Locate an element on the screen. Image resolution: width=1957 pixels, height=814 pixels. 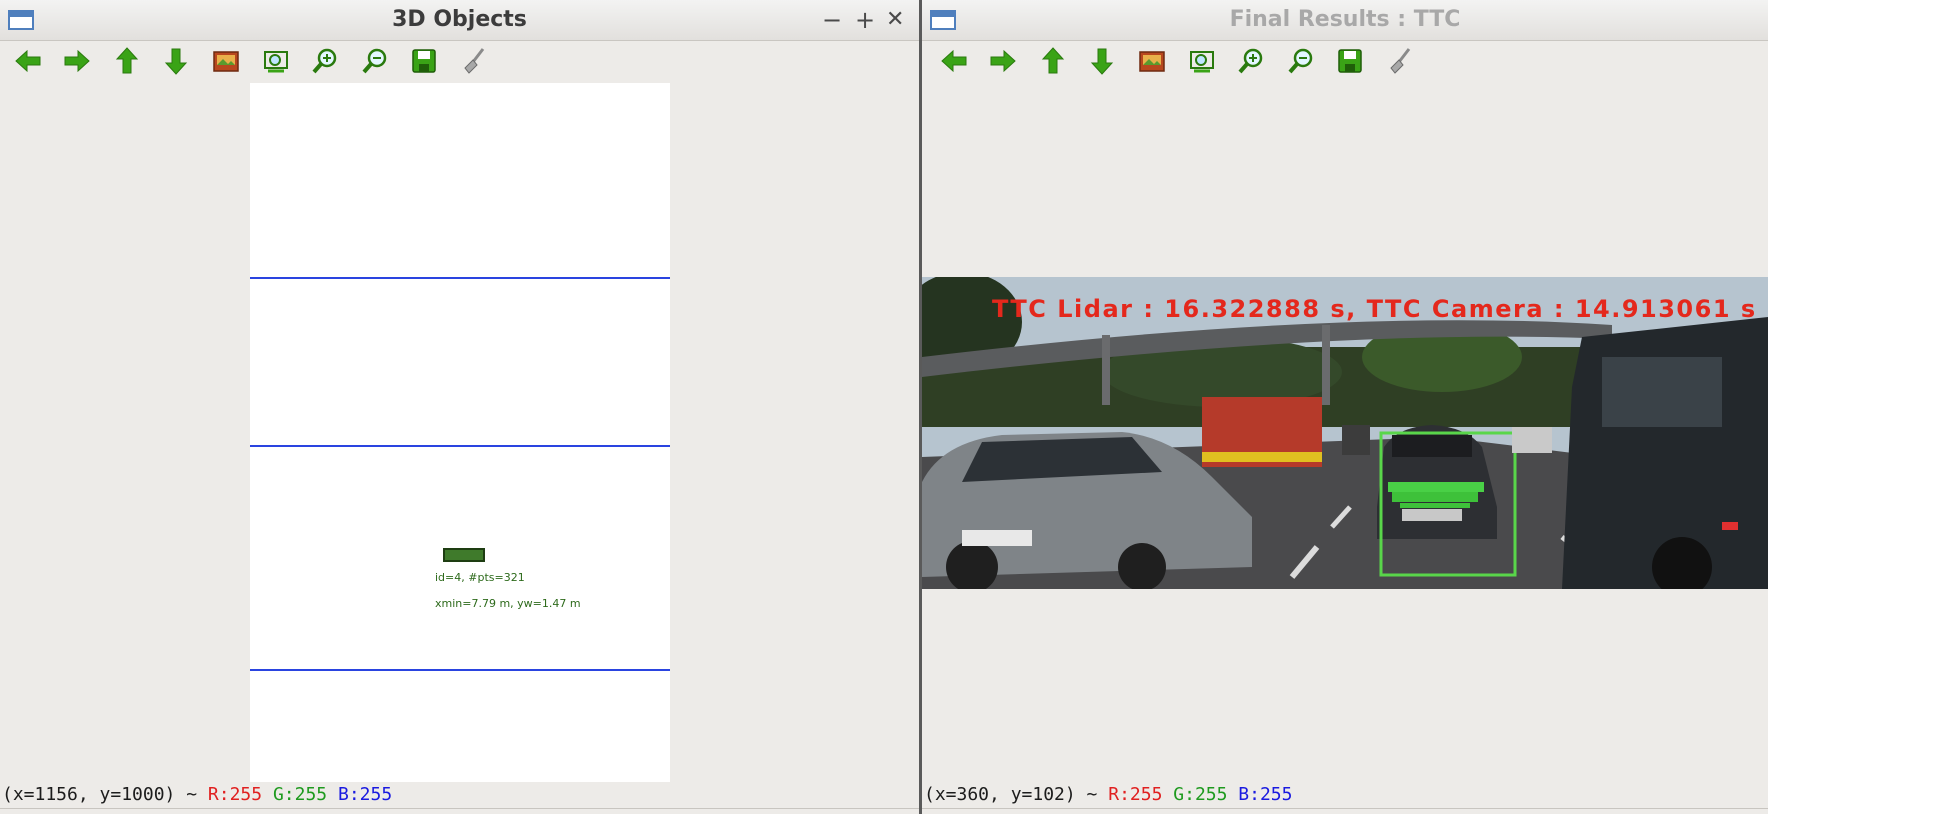
lidar-object-box is located at coordinates (464, 555).